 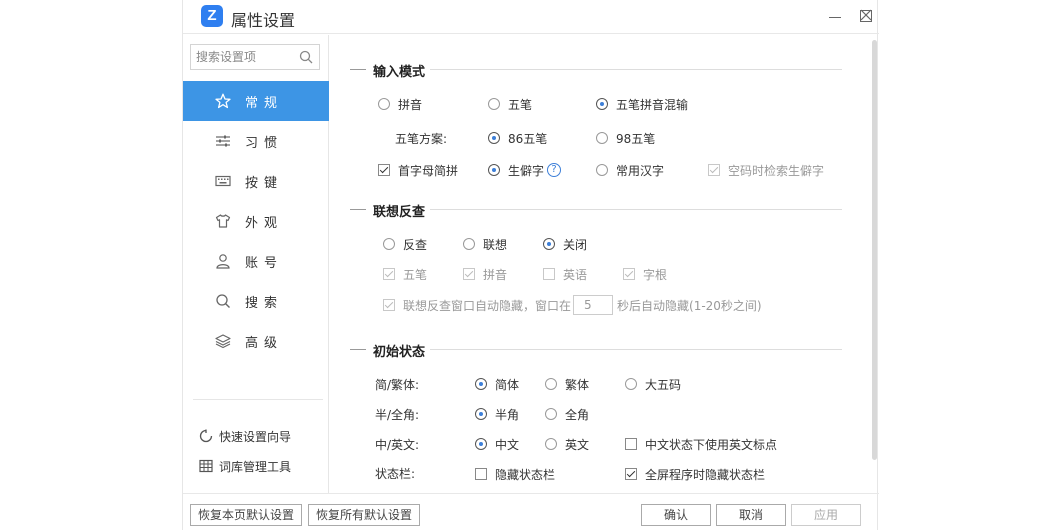 I want to click on sidebar-item-habits: 习惯, so click(x=256, y=141).